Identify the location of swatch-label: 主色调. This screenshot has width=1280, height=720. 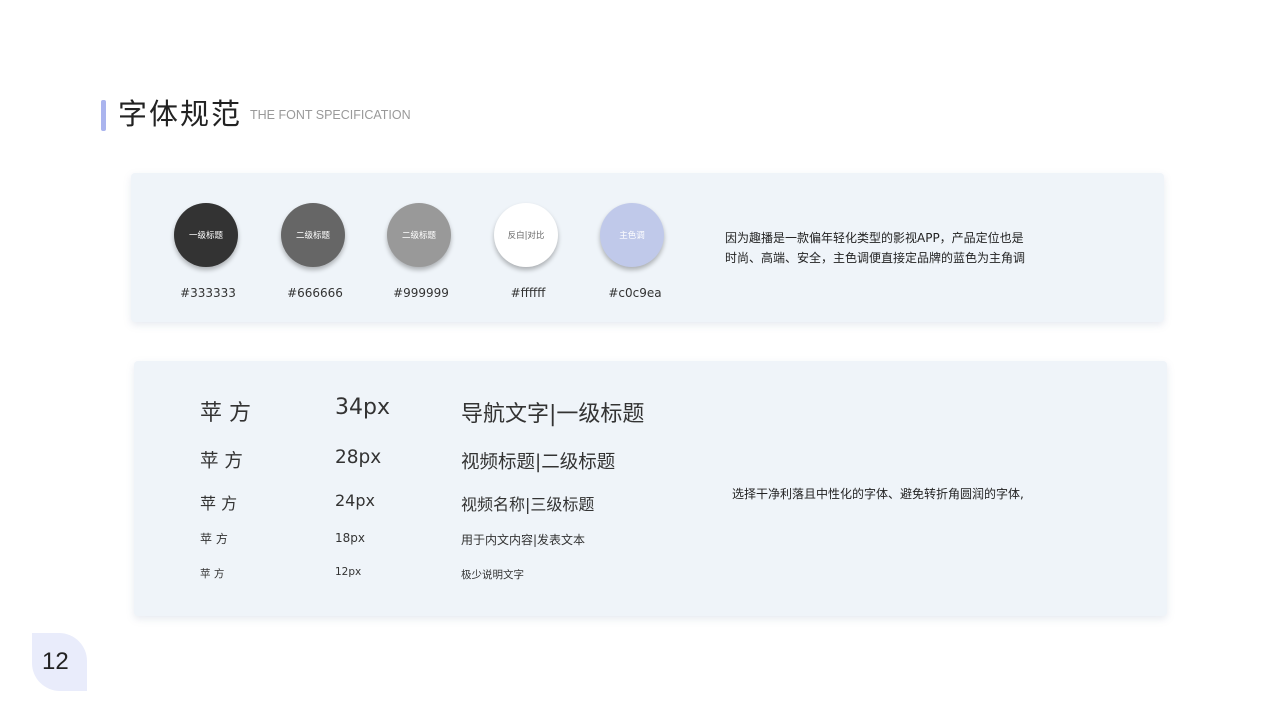
(632, 236).